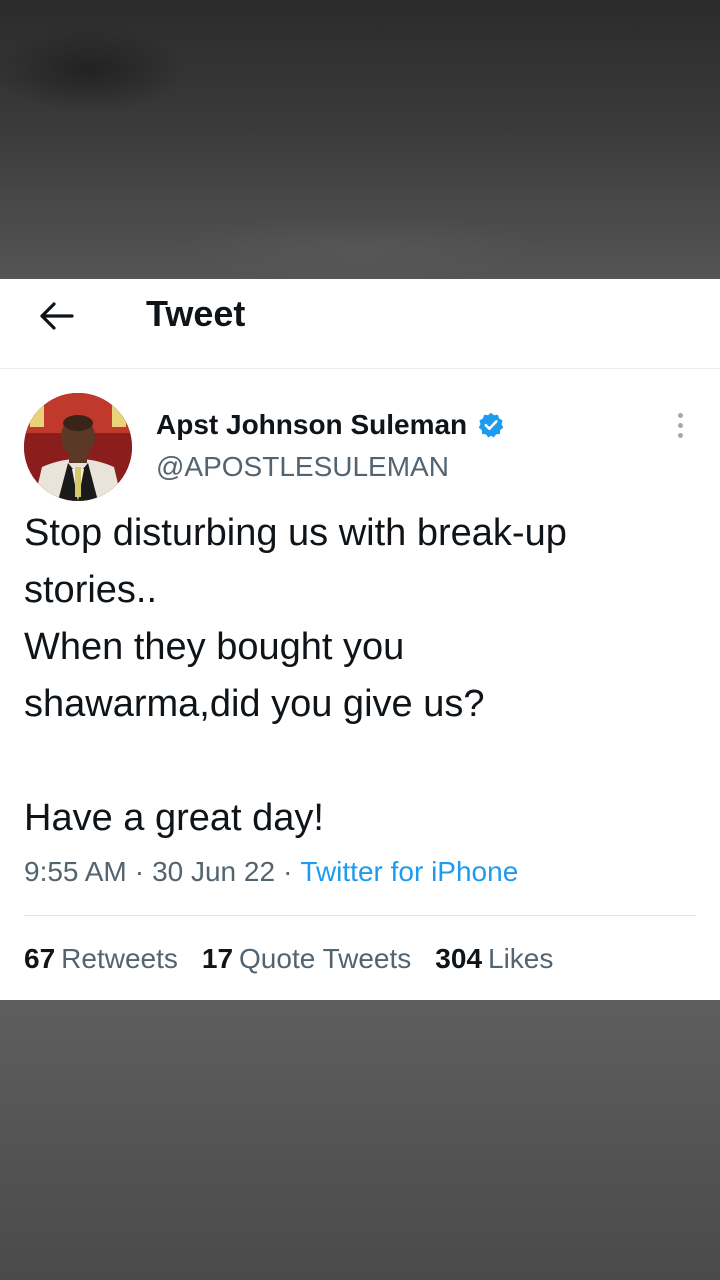  Describe the element at coordinates (311, 425) in the screenshot. I see `author-name: Apst Johnson Suleman` at that location.